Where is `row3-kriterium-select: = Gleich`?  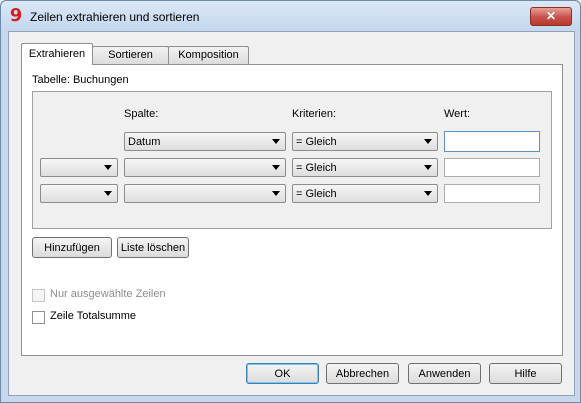
row3-kriterium-select: = Gleich is located at coordinates (365, 193).